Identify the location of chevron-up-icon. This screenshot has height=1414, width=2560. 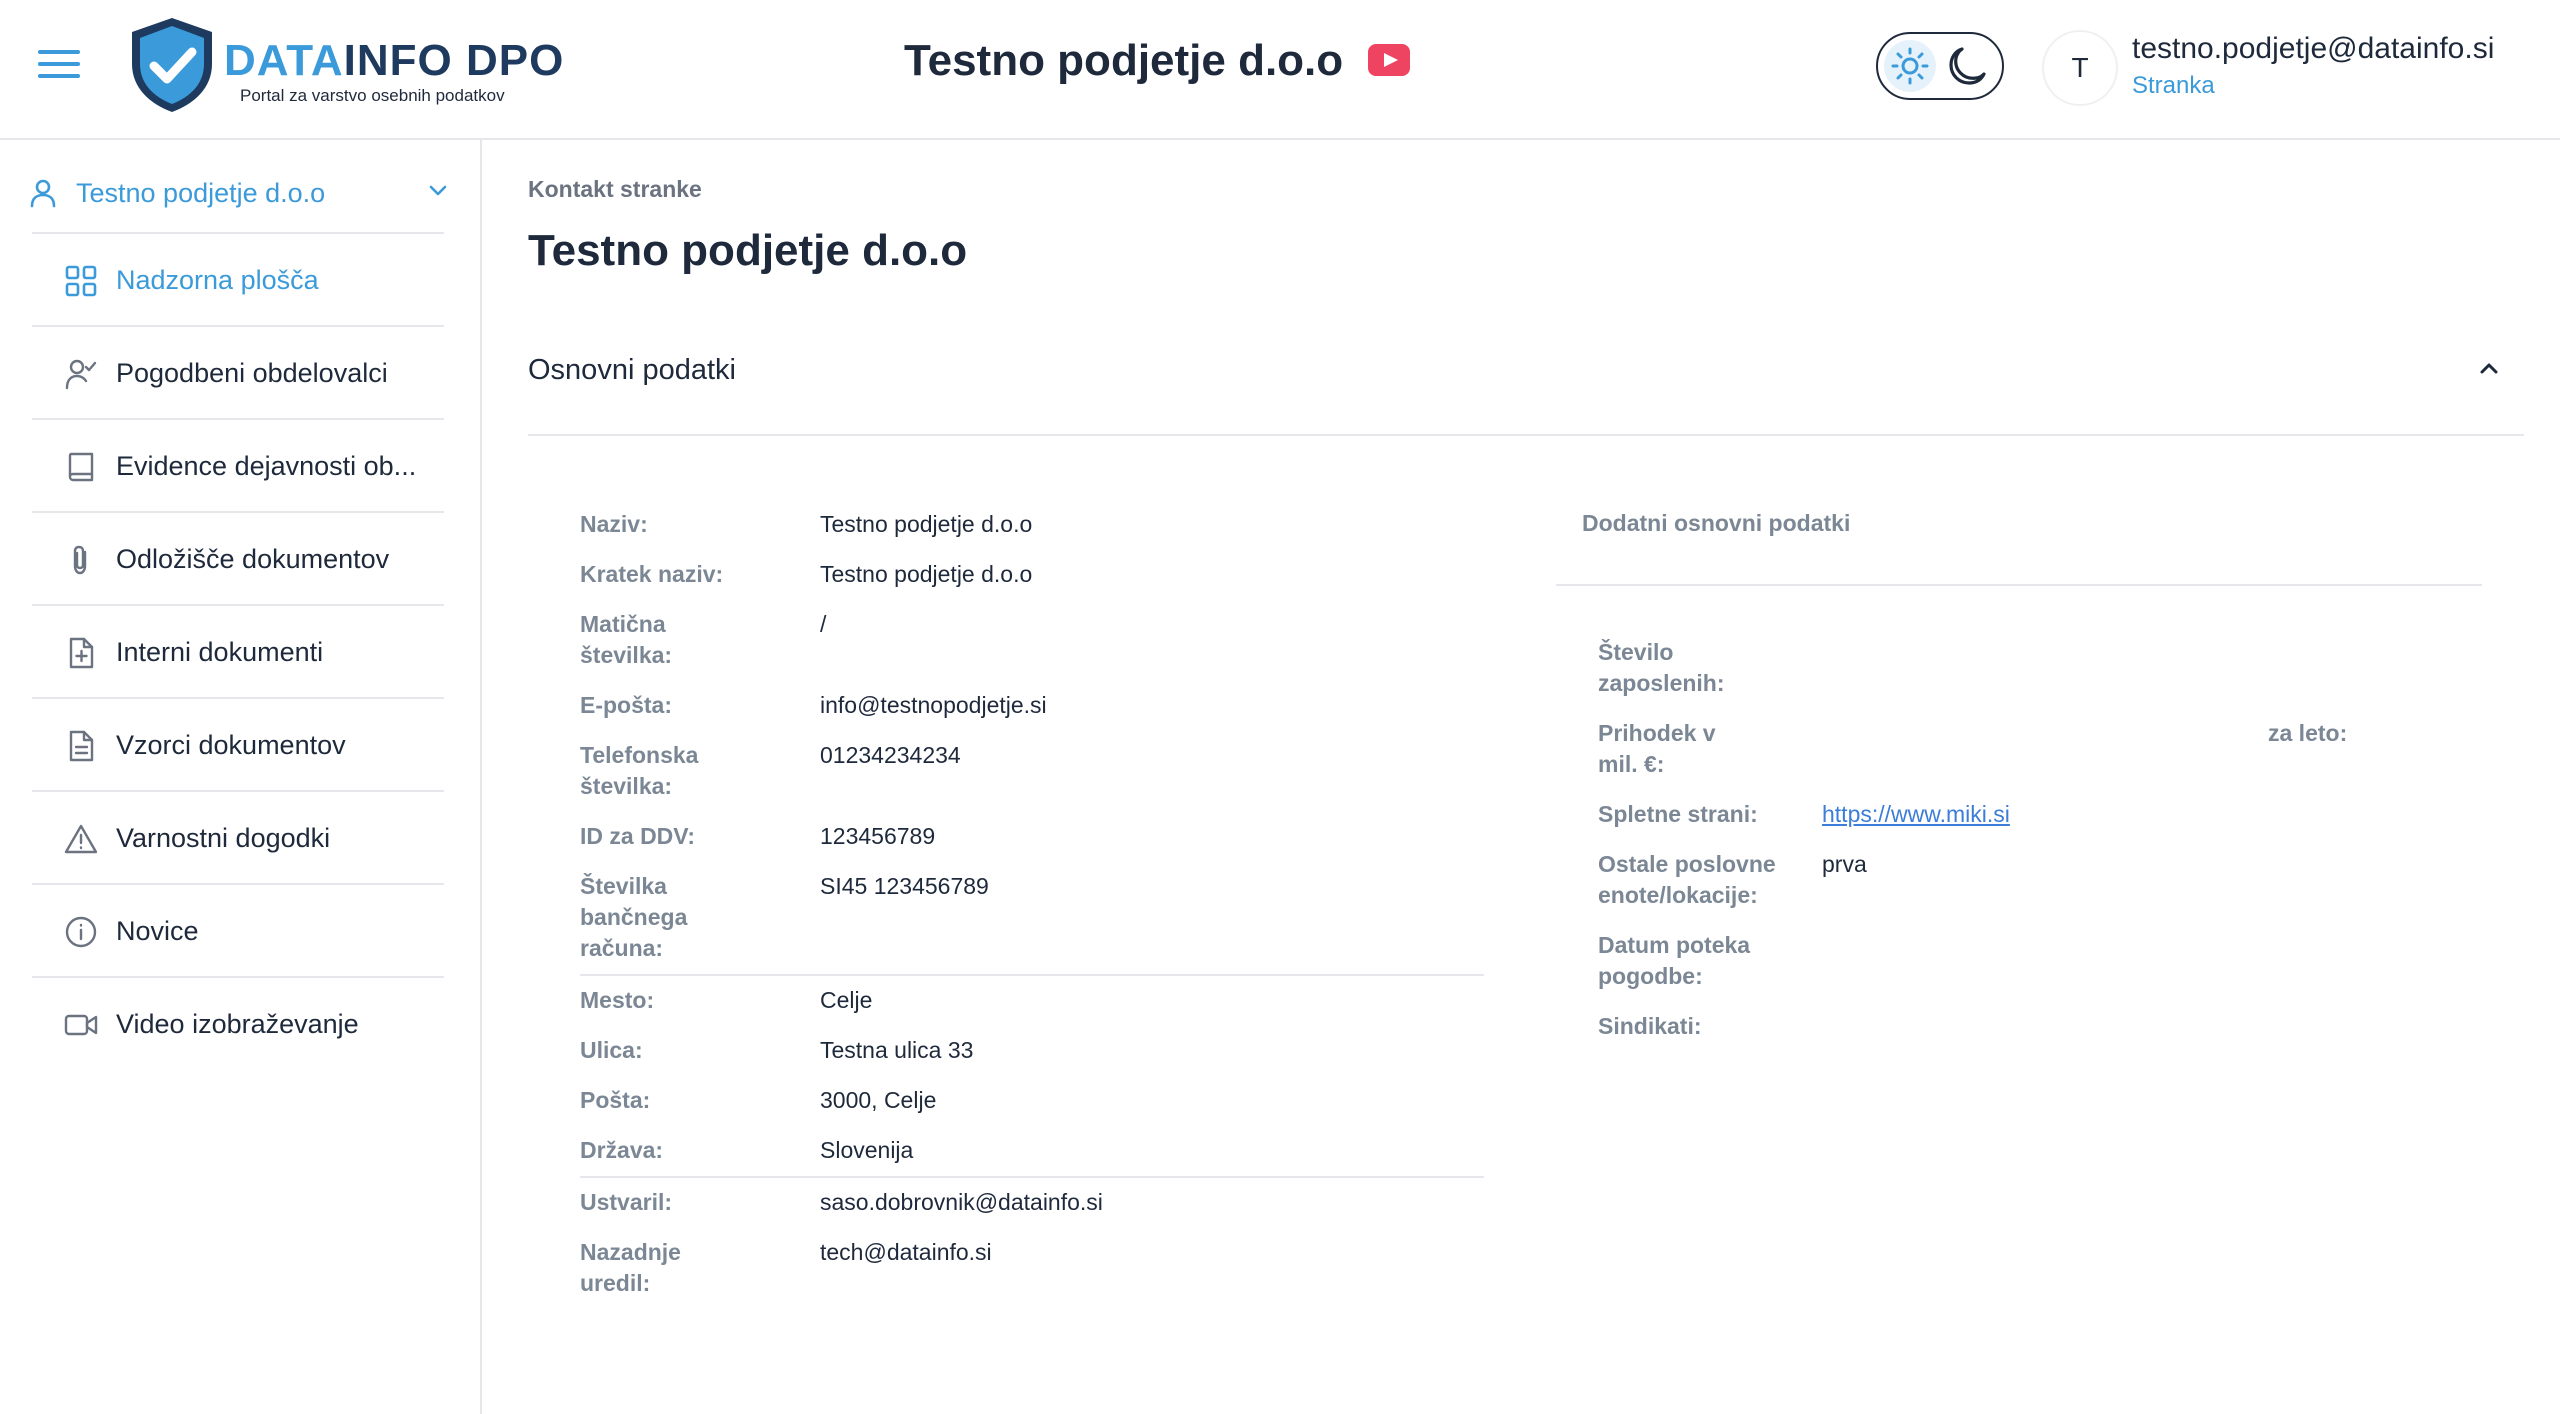
(2489, 368).